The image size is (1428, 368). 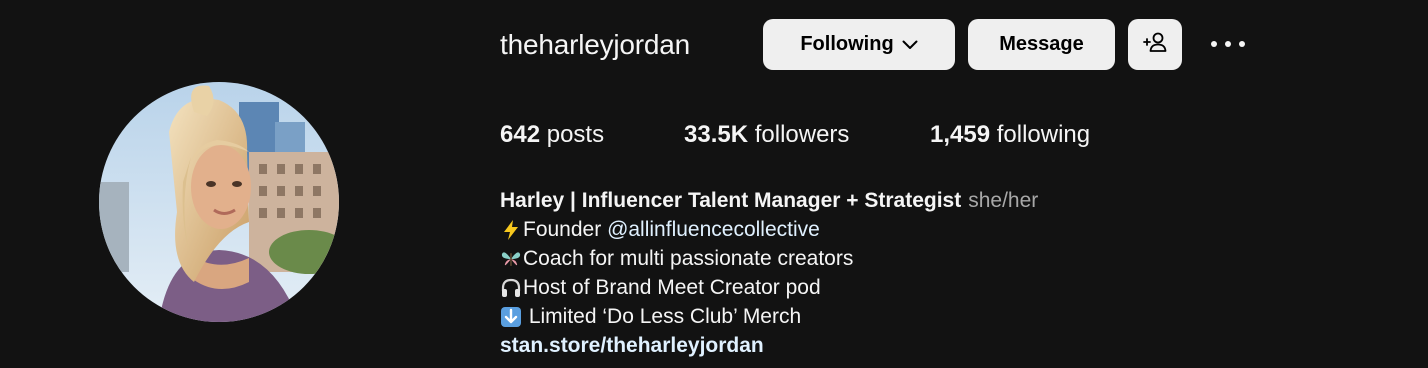 I want to click on bio-line-founder: Founder @allinfluencecollective, so click(x=769, y=229).